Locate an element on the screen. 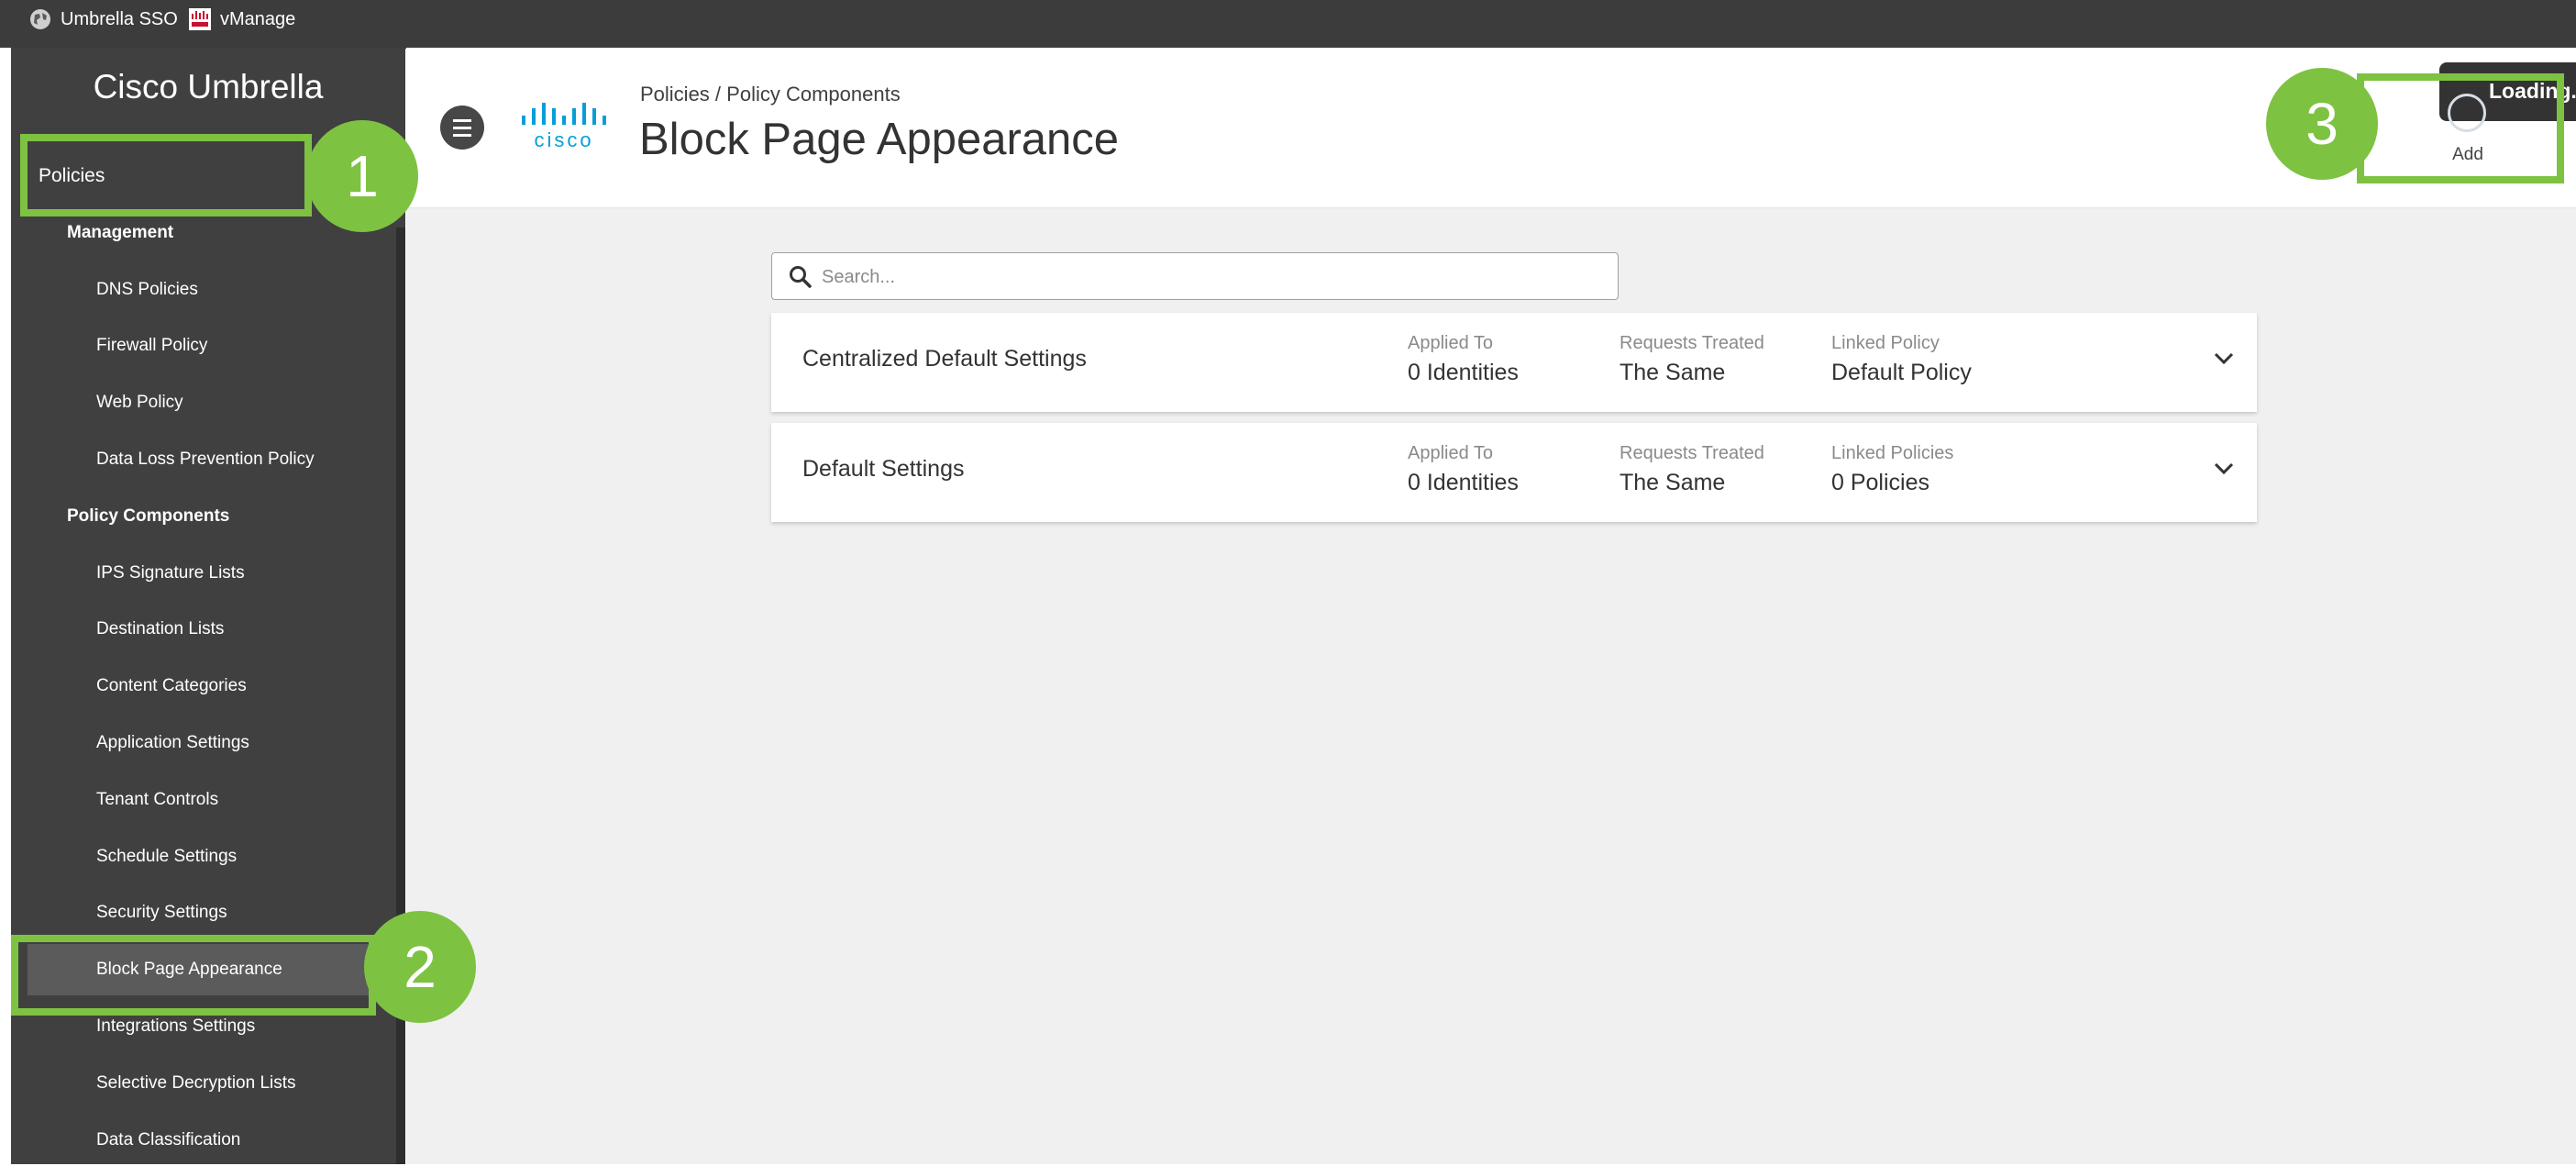  cisco-favicon-icon is located at coordinates (200, 19).